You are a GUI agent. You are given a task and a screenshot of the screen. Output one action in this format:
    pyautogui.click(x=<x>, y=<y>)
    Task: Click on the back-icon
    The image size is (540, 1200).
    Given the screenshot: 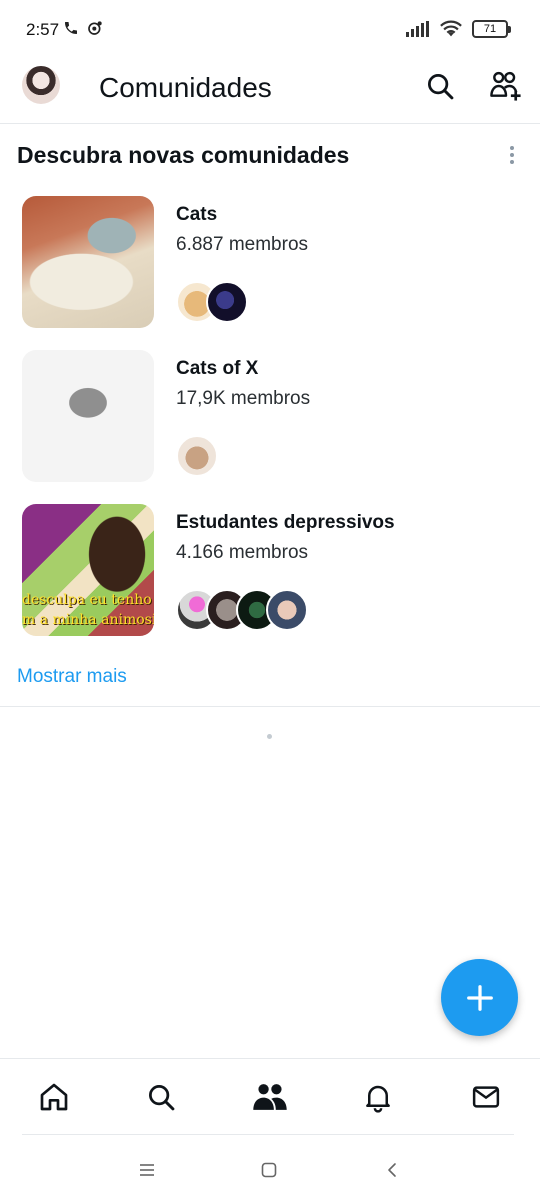 What is the action you would take?
    pyautogui.click(x=392, y=1170)
    